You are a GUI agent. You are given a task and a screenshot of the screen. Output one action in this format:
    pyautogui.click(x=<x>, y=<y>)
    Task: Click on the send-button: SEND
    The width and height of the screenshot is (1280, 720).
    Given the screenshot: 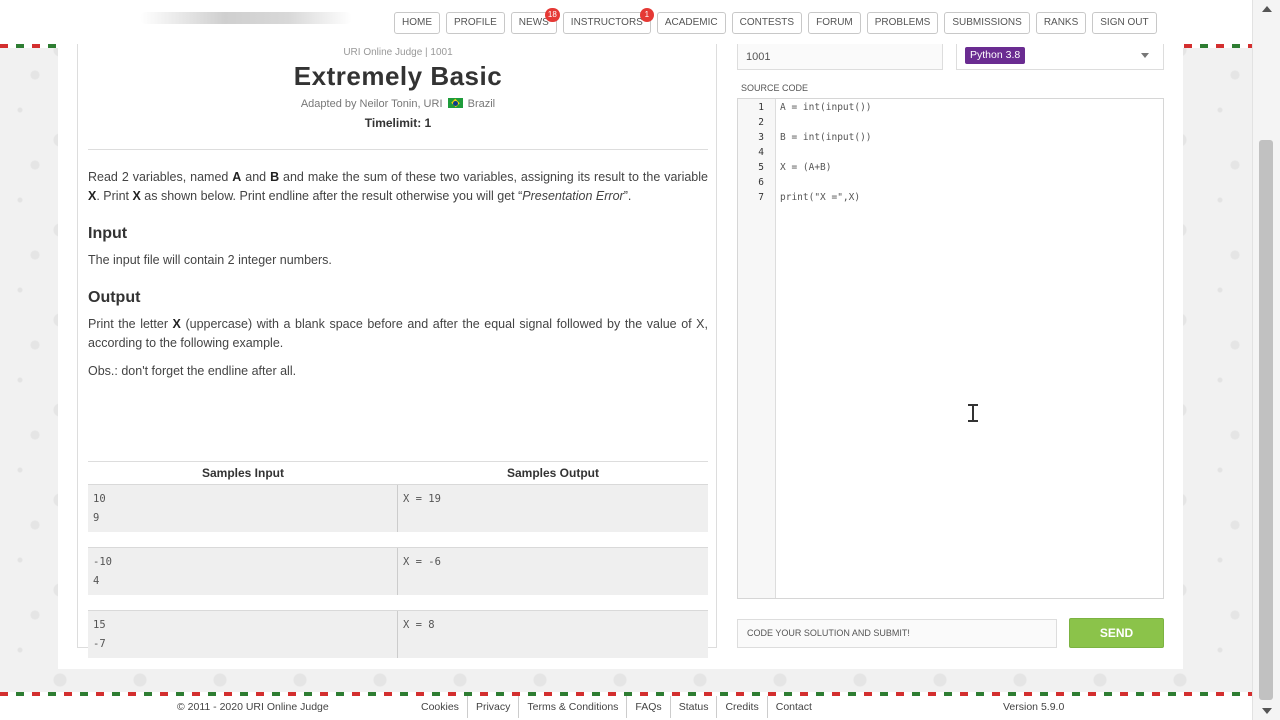 What is the action you would take?
    pyautogui.click(x=1116, y=633)
    